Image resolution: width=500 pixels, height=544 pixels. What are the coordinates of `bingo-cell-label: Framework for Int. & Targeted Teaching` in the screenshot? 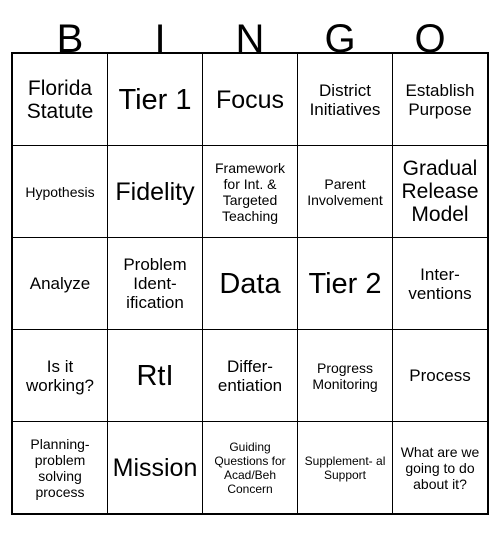 It's located at (249, 191).